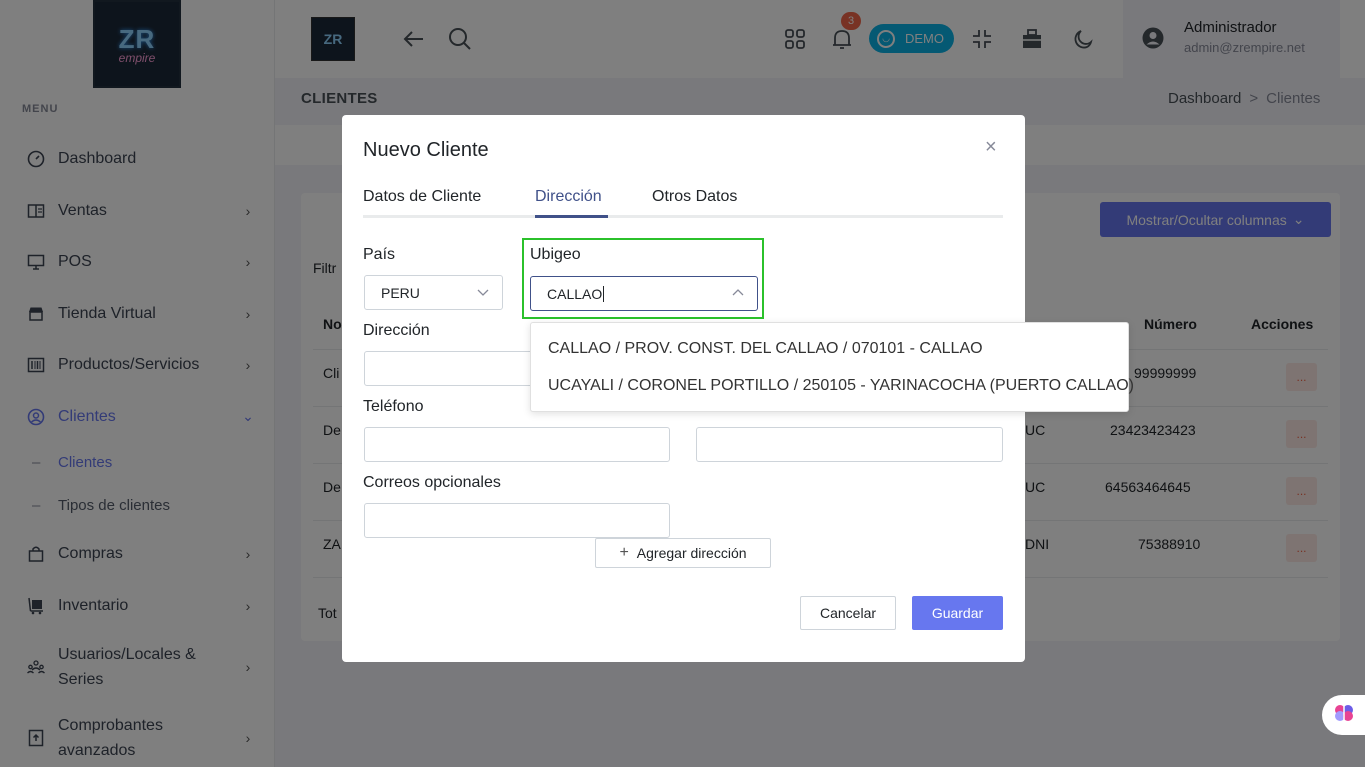 This screenshot has width=1365, height=767. I want to click on pais-value: PERU, so click(400, 292).